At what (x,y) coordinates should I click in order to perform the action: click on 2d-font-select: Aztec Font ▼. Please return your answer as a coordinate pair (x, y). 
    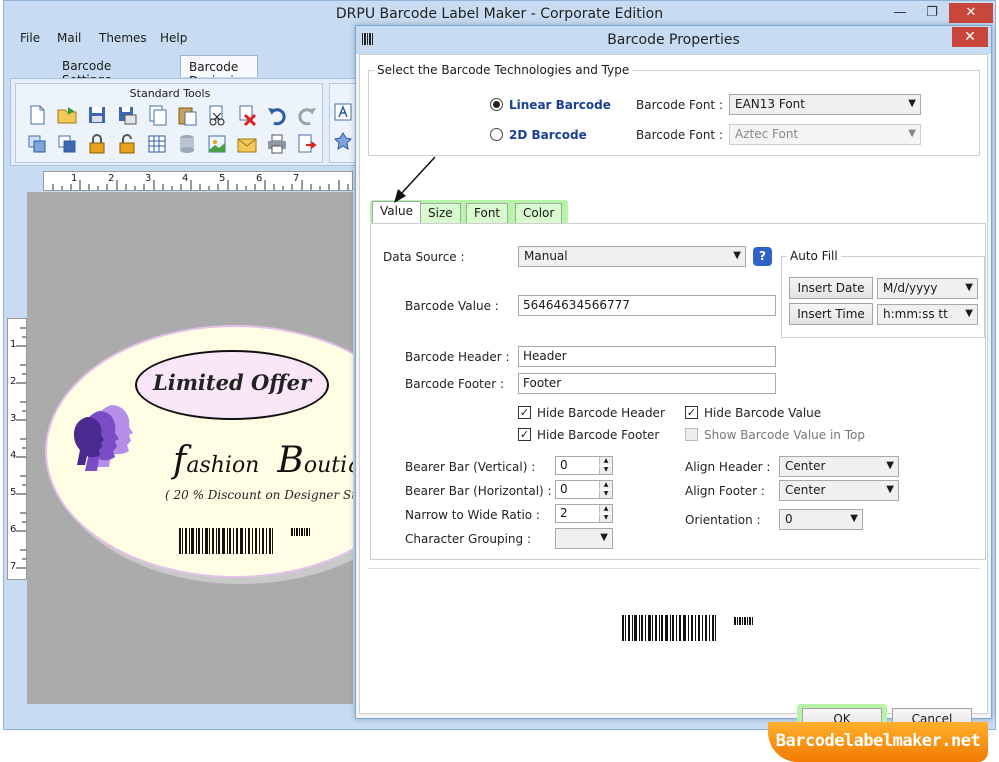
    Looking at the image, I should click on (825, 134).